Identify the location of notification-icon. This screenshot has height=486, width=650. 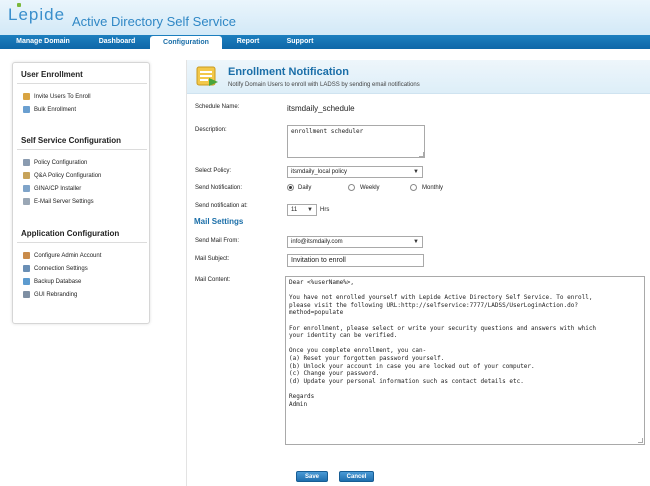
(207, 76).